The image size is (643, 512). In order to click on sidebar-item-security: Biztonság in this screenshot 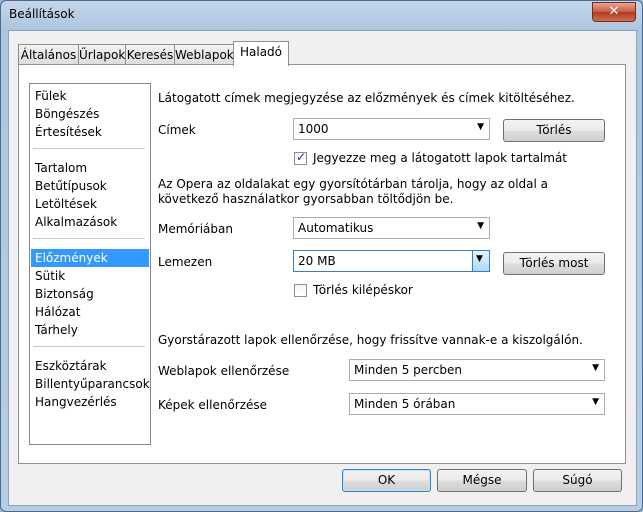, I will do `click(90, 294)`.